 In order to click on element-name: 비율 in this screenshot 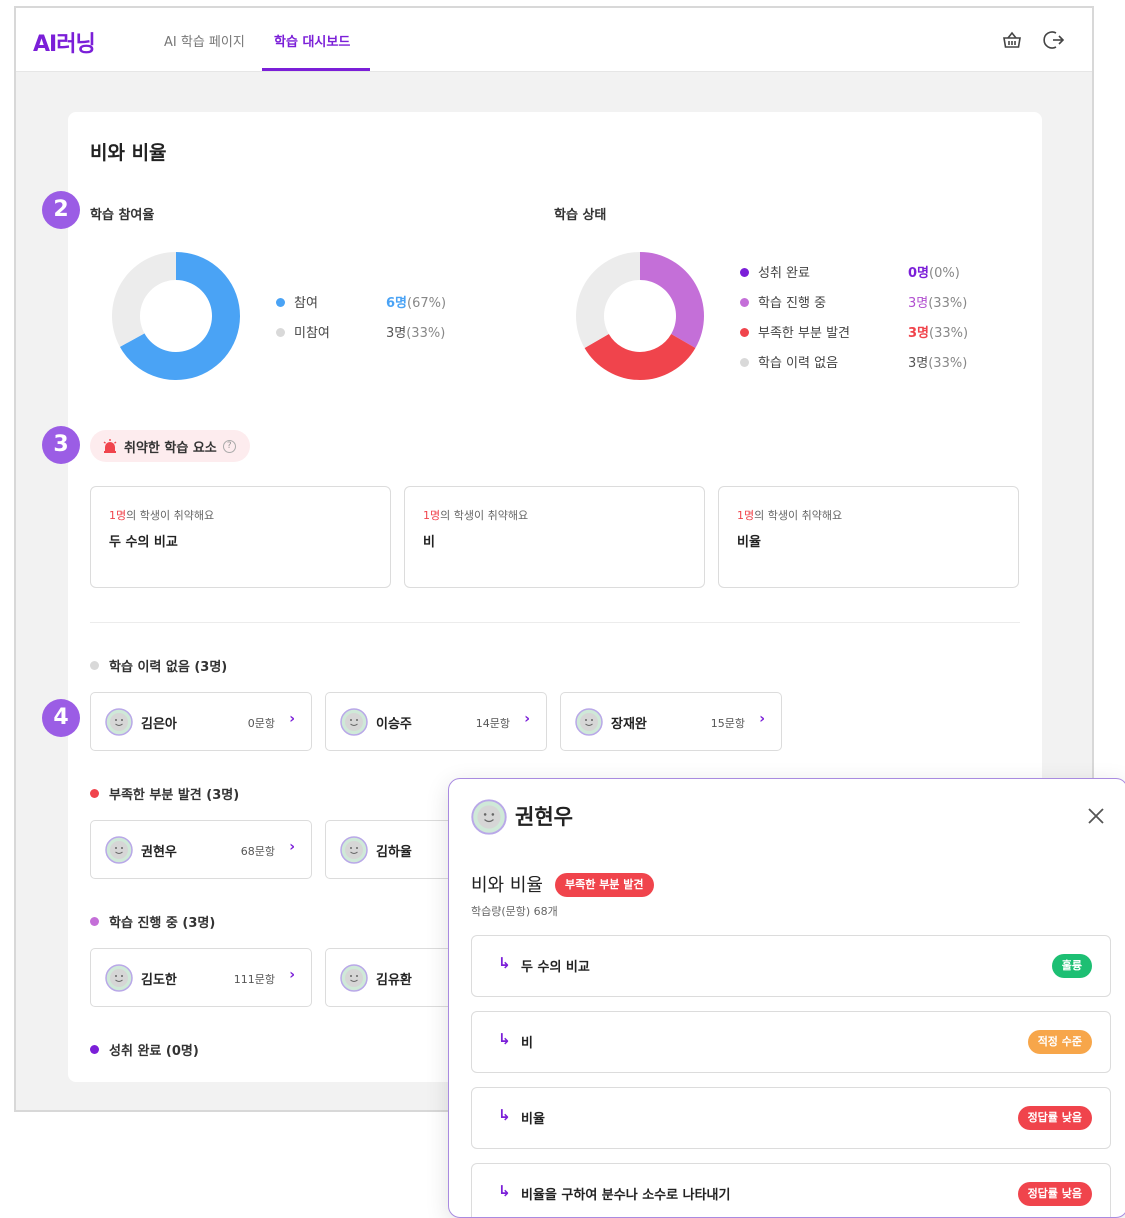, I will do `click(533, 1119)`.